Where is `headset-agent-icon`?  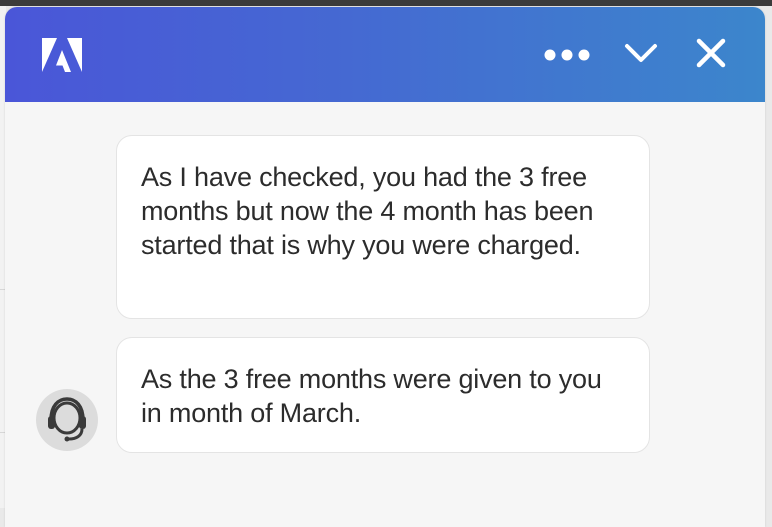
headset-agent-icon is located at coordinates (67, 420).